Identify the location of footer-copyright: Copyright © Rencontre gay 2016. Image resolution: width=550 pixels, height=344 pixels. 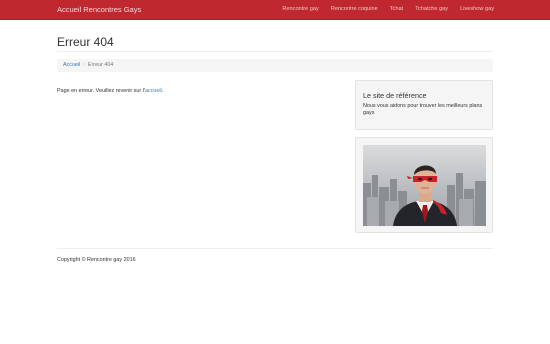
(96, 260).